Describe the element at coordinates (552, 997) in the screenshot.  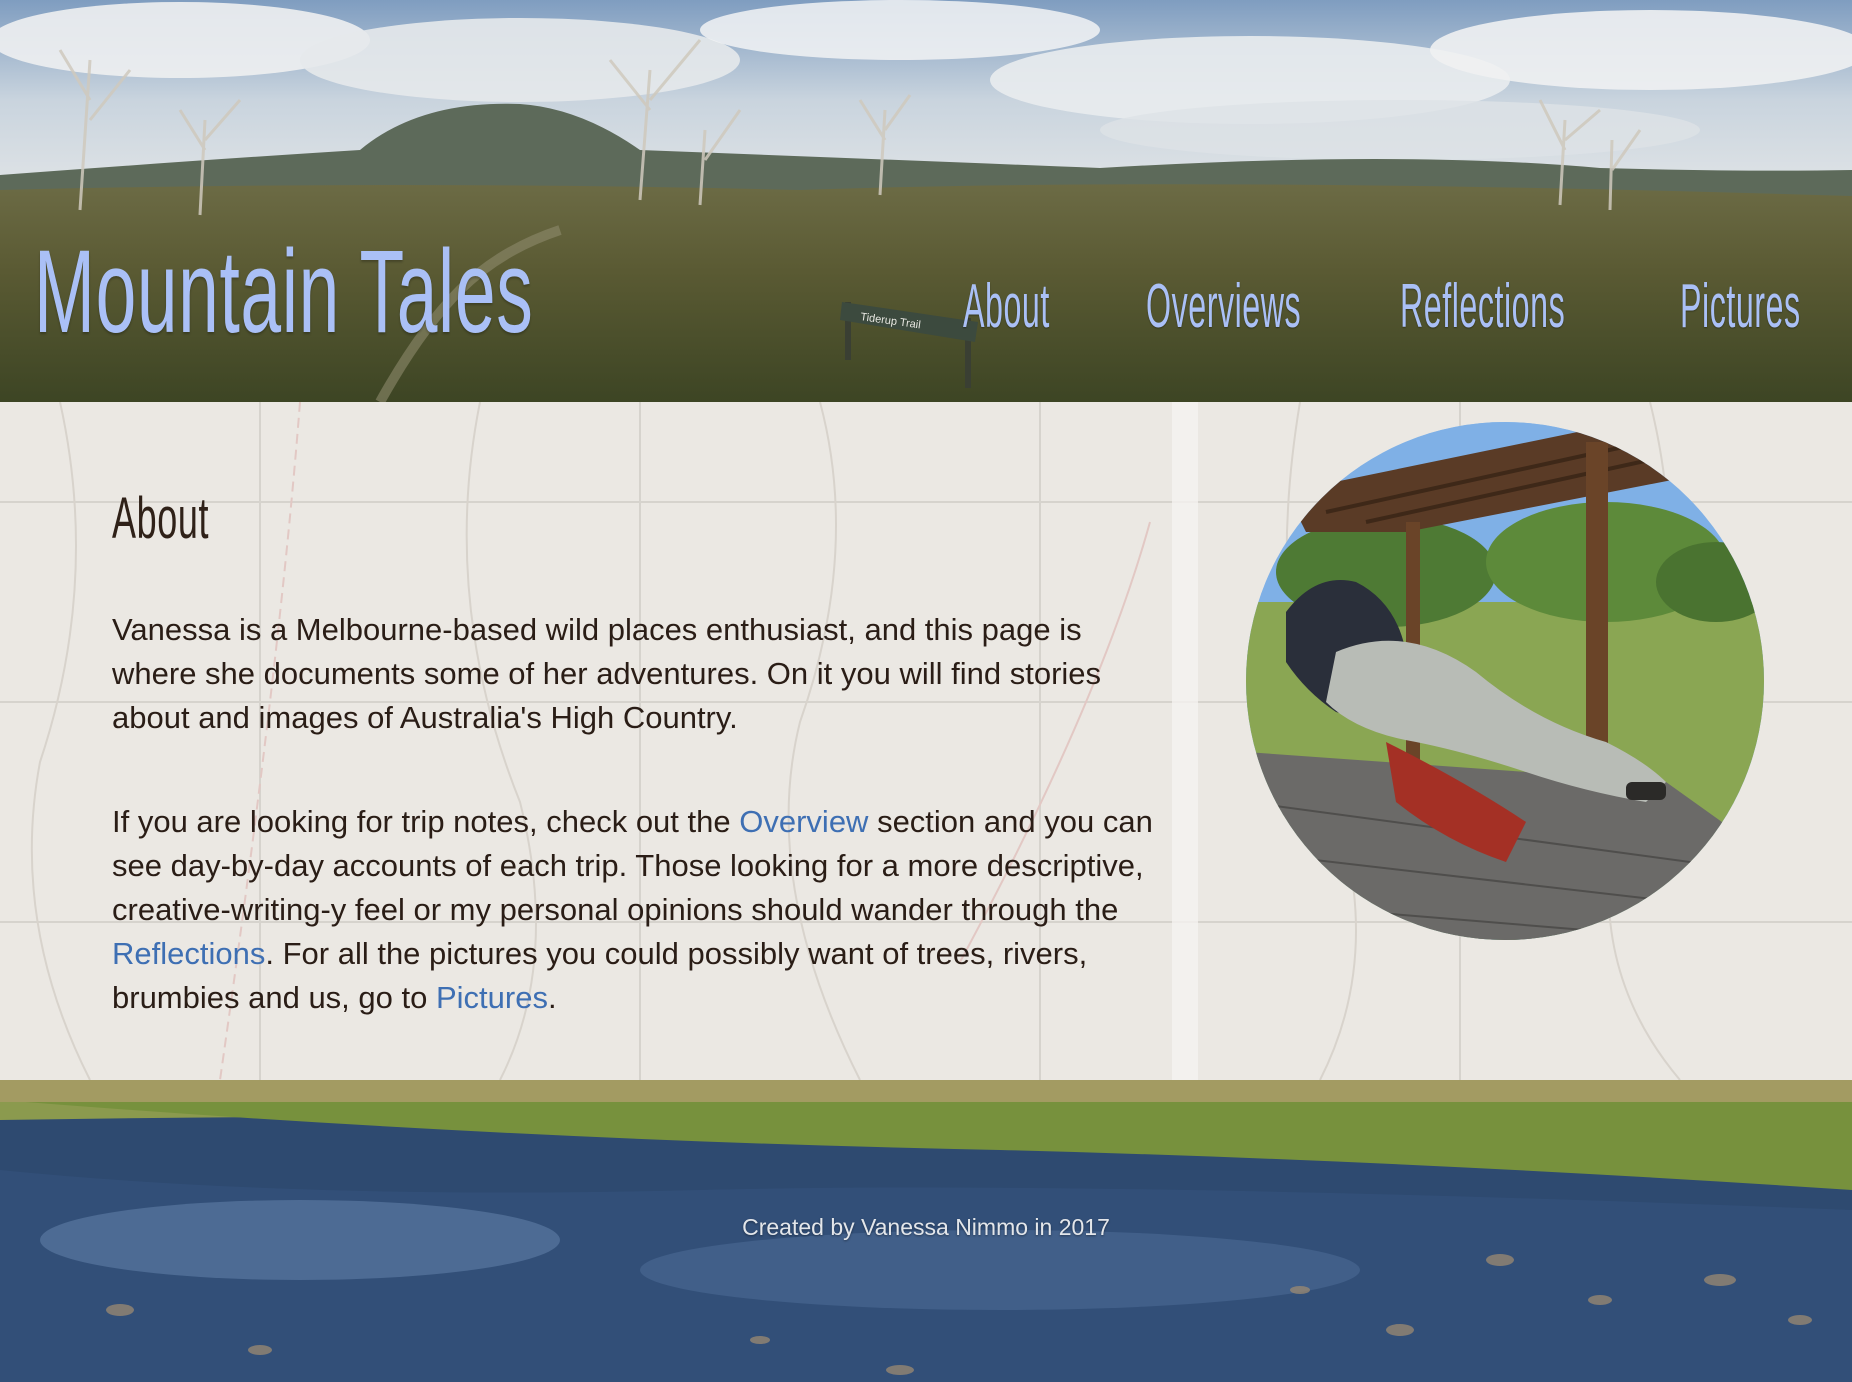
I see `paragraph-text: .` at that location.